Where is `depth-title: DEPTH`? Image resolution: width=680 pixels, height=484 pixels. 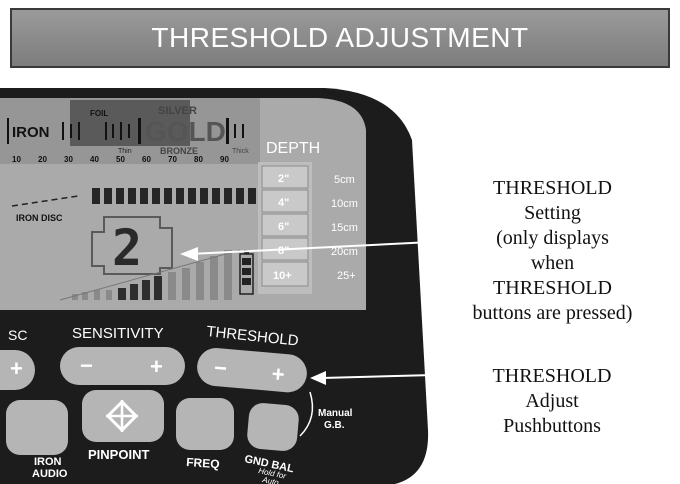 depth-title: DEPTH is located at coordinates (293, 148).